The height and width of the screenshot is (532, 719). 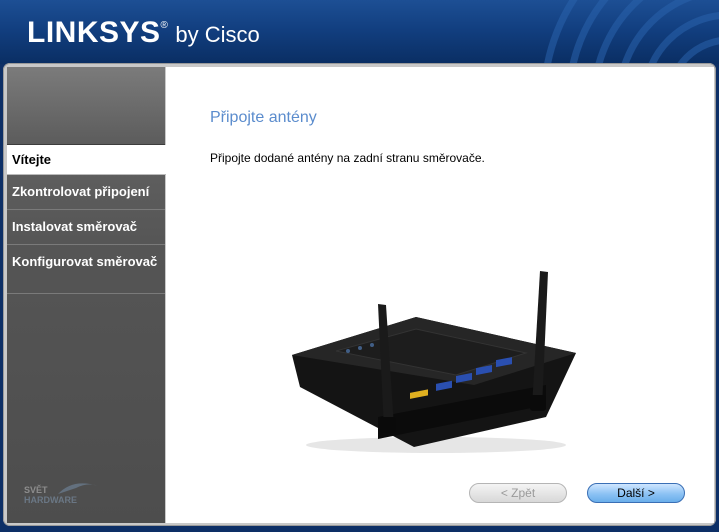 What do you see at coordinates (263, 117) in the screenshot?
I see `page-title: Připojte antény` at bounding box center [263, 117].